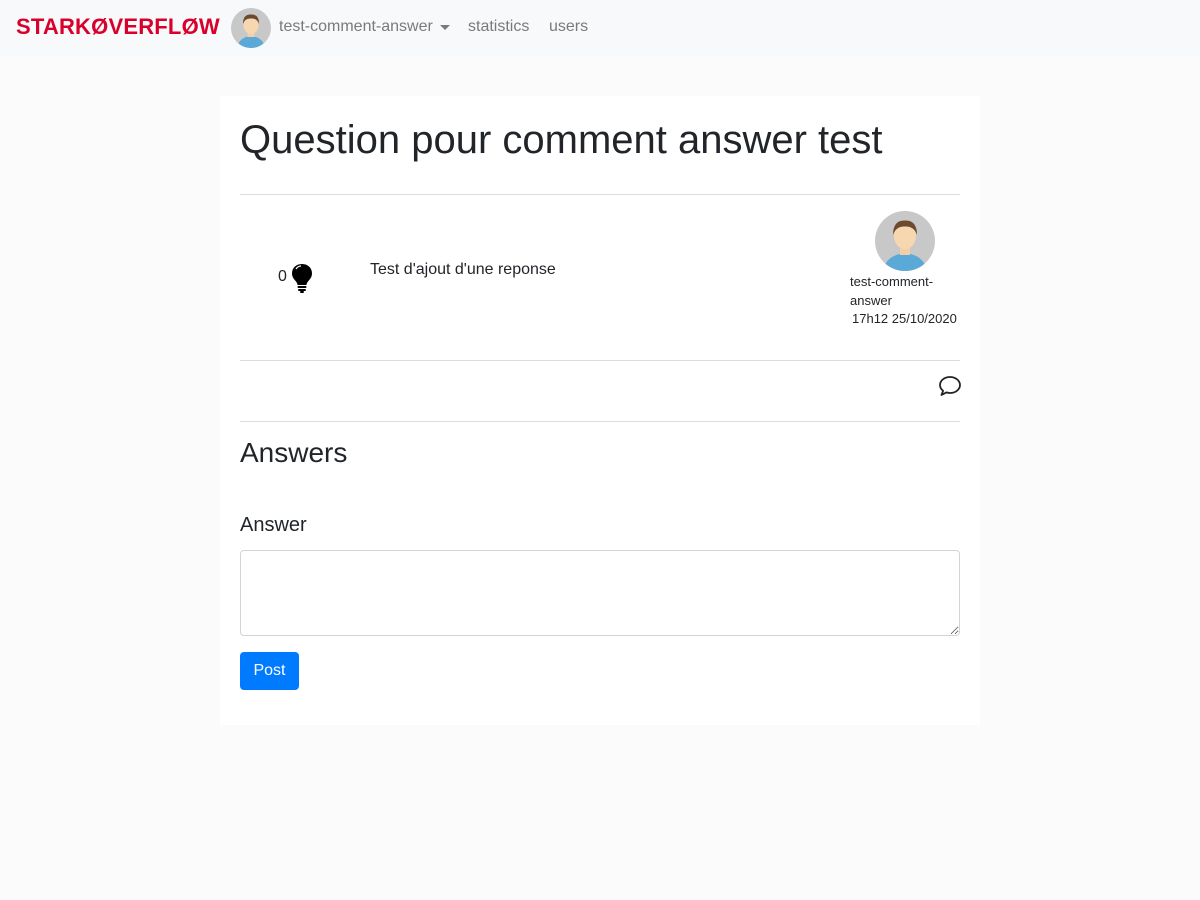 This screenshot has width=1200, height=900. Describe the element at coordinates (282, 276) in the screenshot. I see `vote-count: 0` at that location.